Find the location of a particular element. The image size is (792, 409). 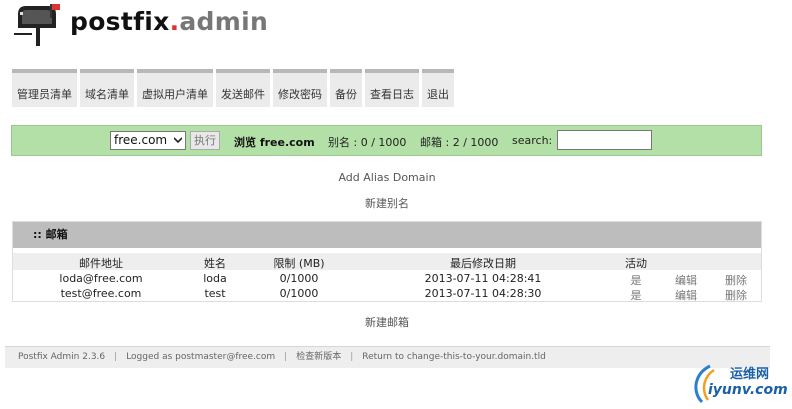

row-address: loda@free.com is located at coordinates (101, 278).